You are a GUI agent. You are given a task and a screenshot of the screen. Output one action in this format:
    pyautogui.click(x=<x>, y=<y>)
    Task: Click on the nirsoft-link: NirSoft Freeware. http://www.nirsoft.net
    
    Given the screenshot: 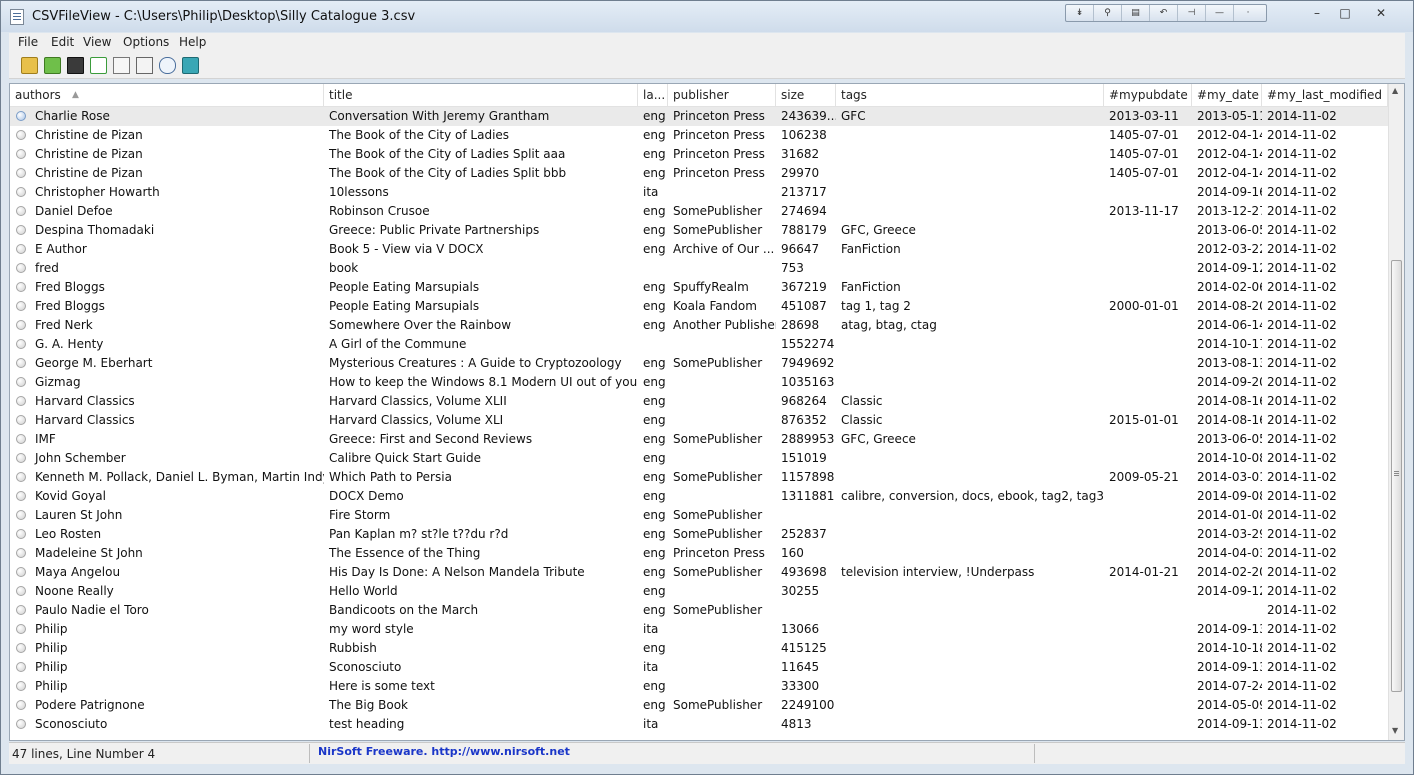 What is the action you would take?
    pyautogui.click(x=444, y=751)
    